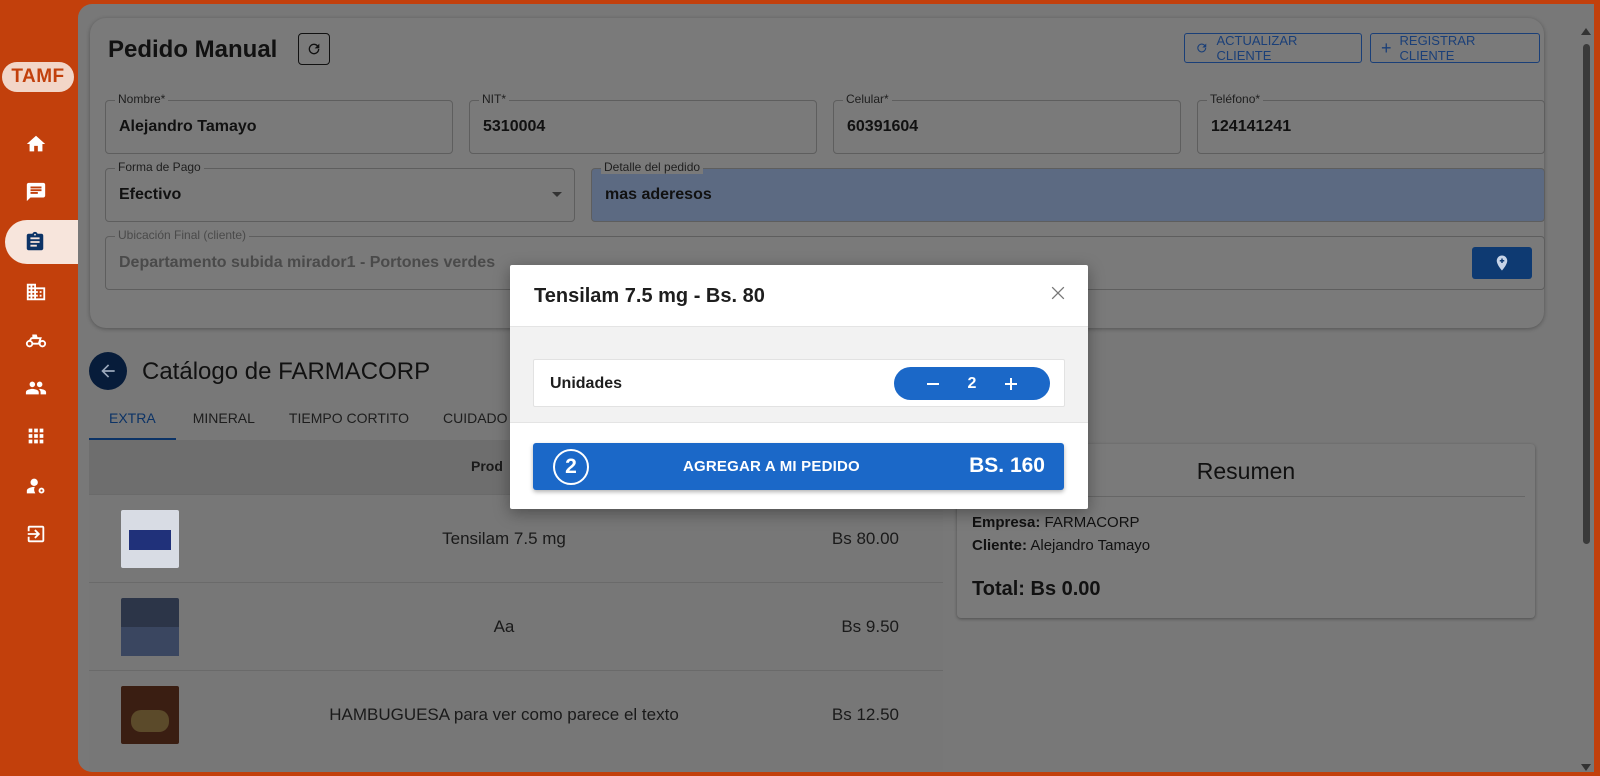 This screenshot has width=1600, height=776. What do you see at coordinates (1007, 465) in the screenshot?
I see `add-to-order-total: BS. 160` at bounding box center [1007, 465].